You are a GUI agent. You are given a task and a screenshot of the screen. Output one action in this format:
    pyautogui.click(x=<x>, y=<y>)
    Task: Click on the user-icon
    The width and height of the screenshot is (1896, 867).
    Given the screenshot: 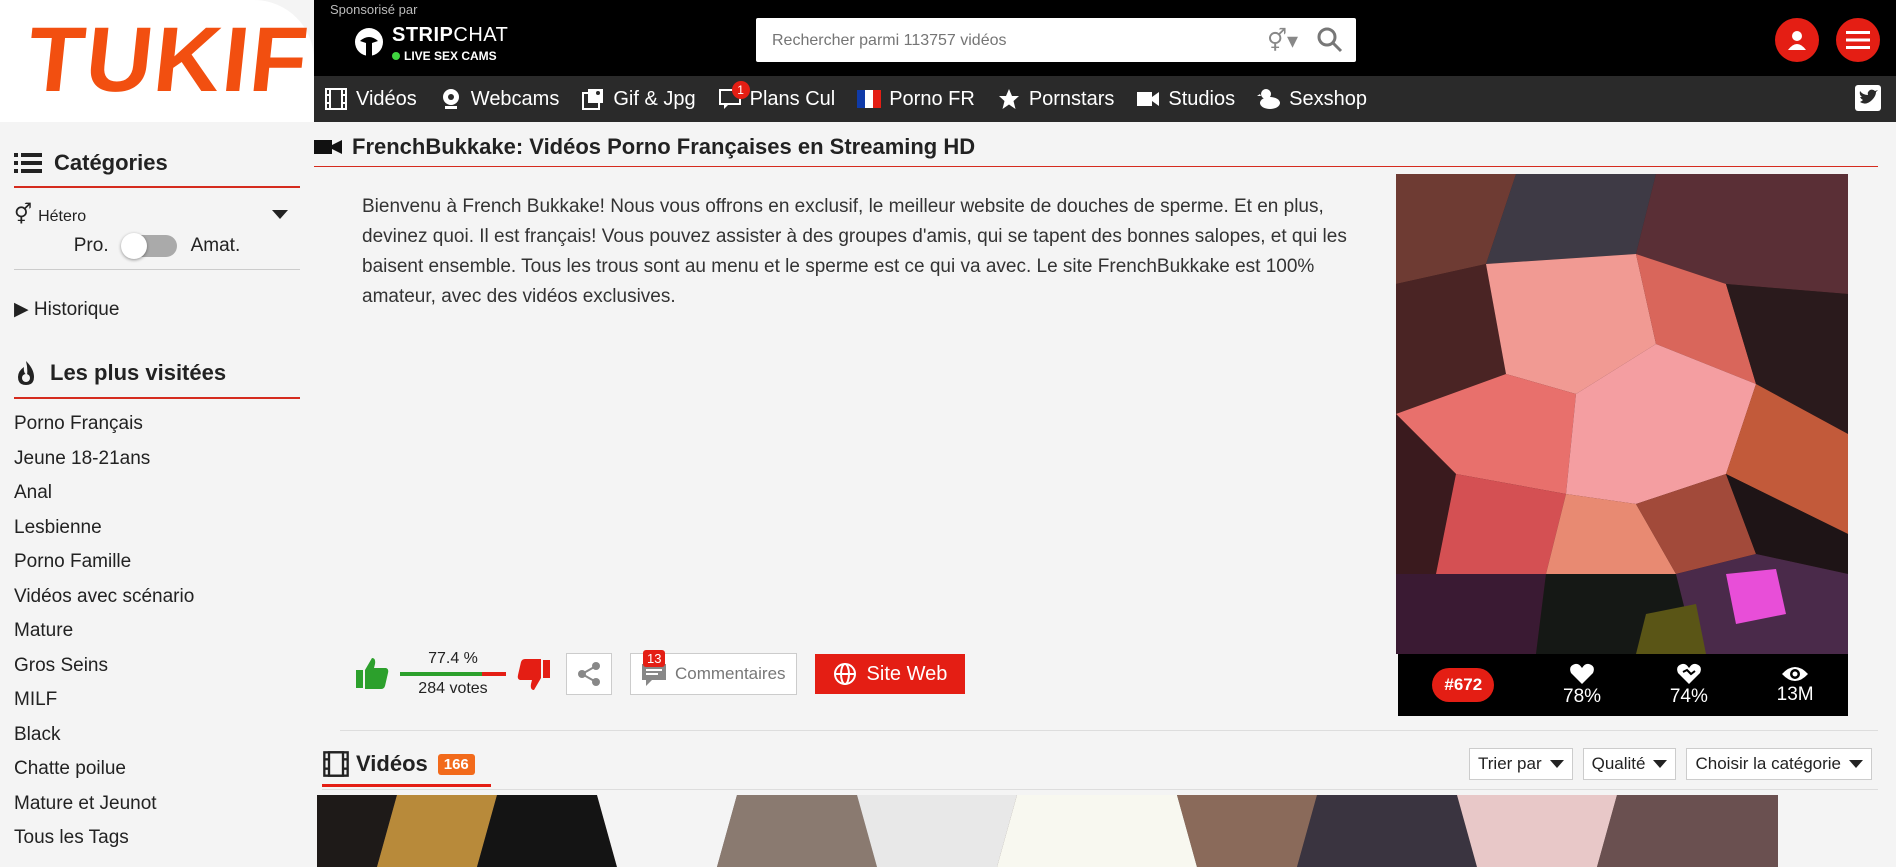 What is the action you would take?
    pyautogui.click(x=1797, y=40)
    